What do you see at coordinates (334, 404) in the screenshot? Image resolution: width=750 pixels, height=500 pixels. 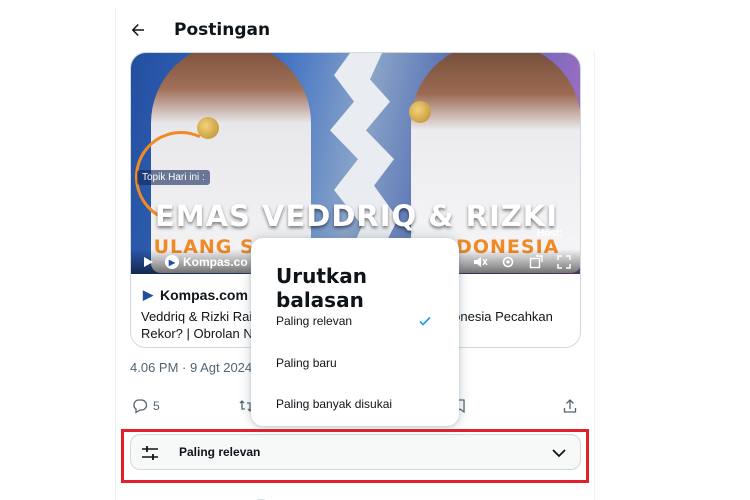 I see `sort-option-label: Paling banyak disukai` at bounding box center [334, 404].